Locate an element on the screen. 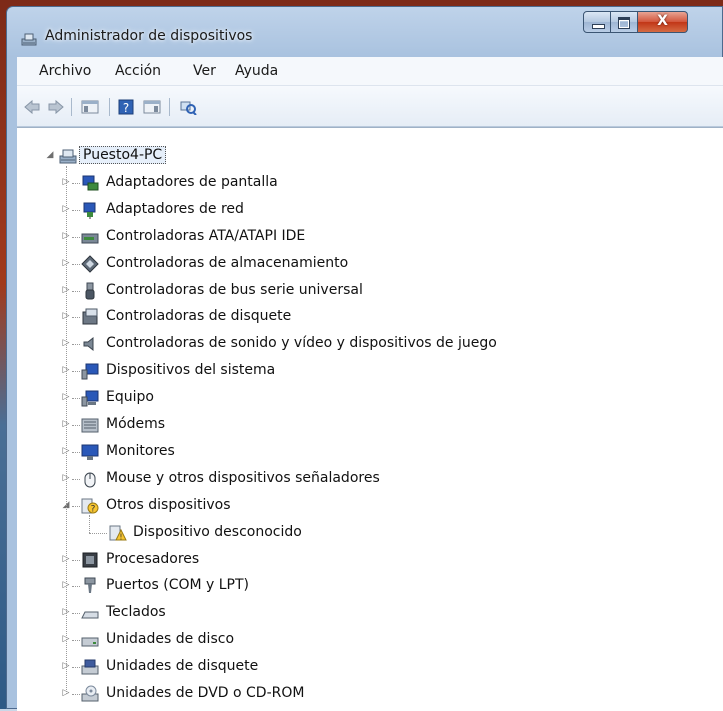 The height and width of the screenshot is (711, 723). tree-category-label: Equipo is located at coordinates (130, 397).